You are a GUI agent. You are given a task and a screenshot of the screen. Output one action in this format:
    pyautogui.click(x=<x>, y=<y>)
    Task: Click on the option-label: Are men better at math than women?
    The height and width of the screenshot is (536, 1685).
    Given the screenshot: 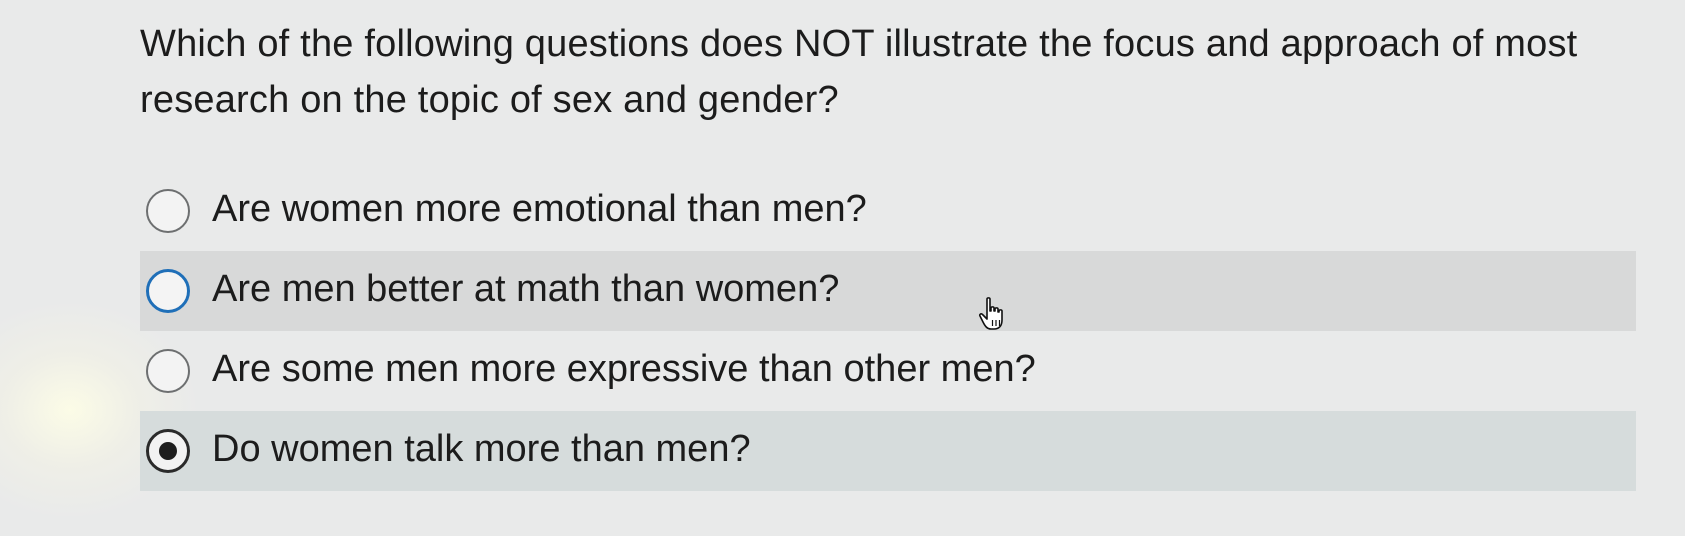 What is the action you would take?
    pyautogui.click(x=526, y=289)
    